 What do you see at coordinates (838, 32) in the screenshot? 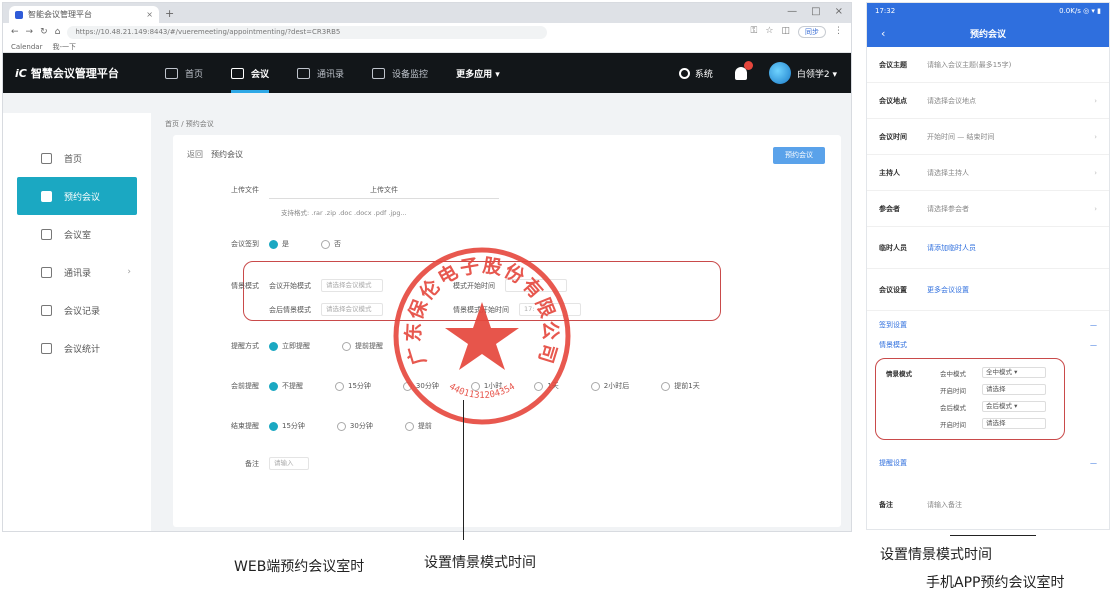
I see `menu-icon: ⋮` at bounding box center [838, 32].